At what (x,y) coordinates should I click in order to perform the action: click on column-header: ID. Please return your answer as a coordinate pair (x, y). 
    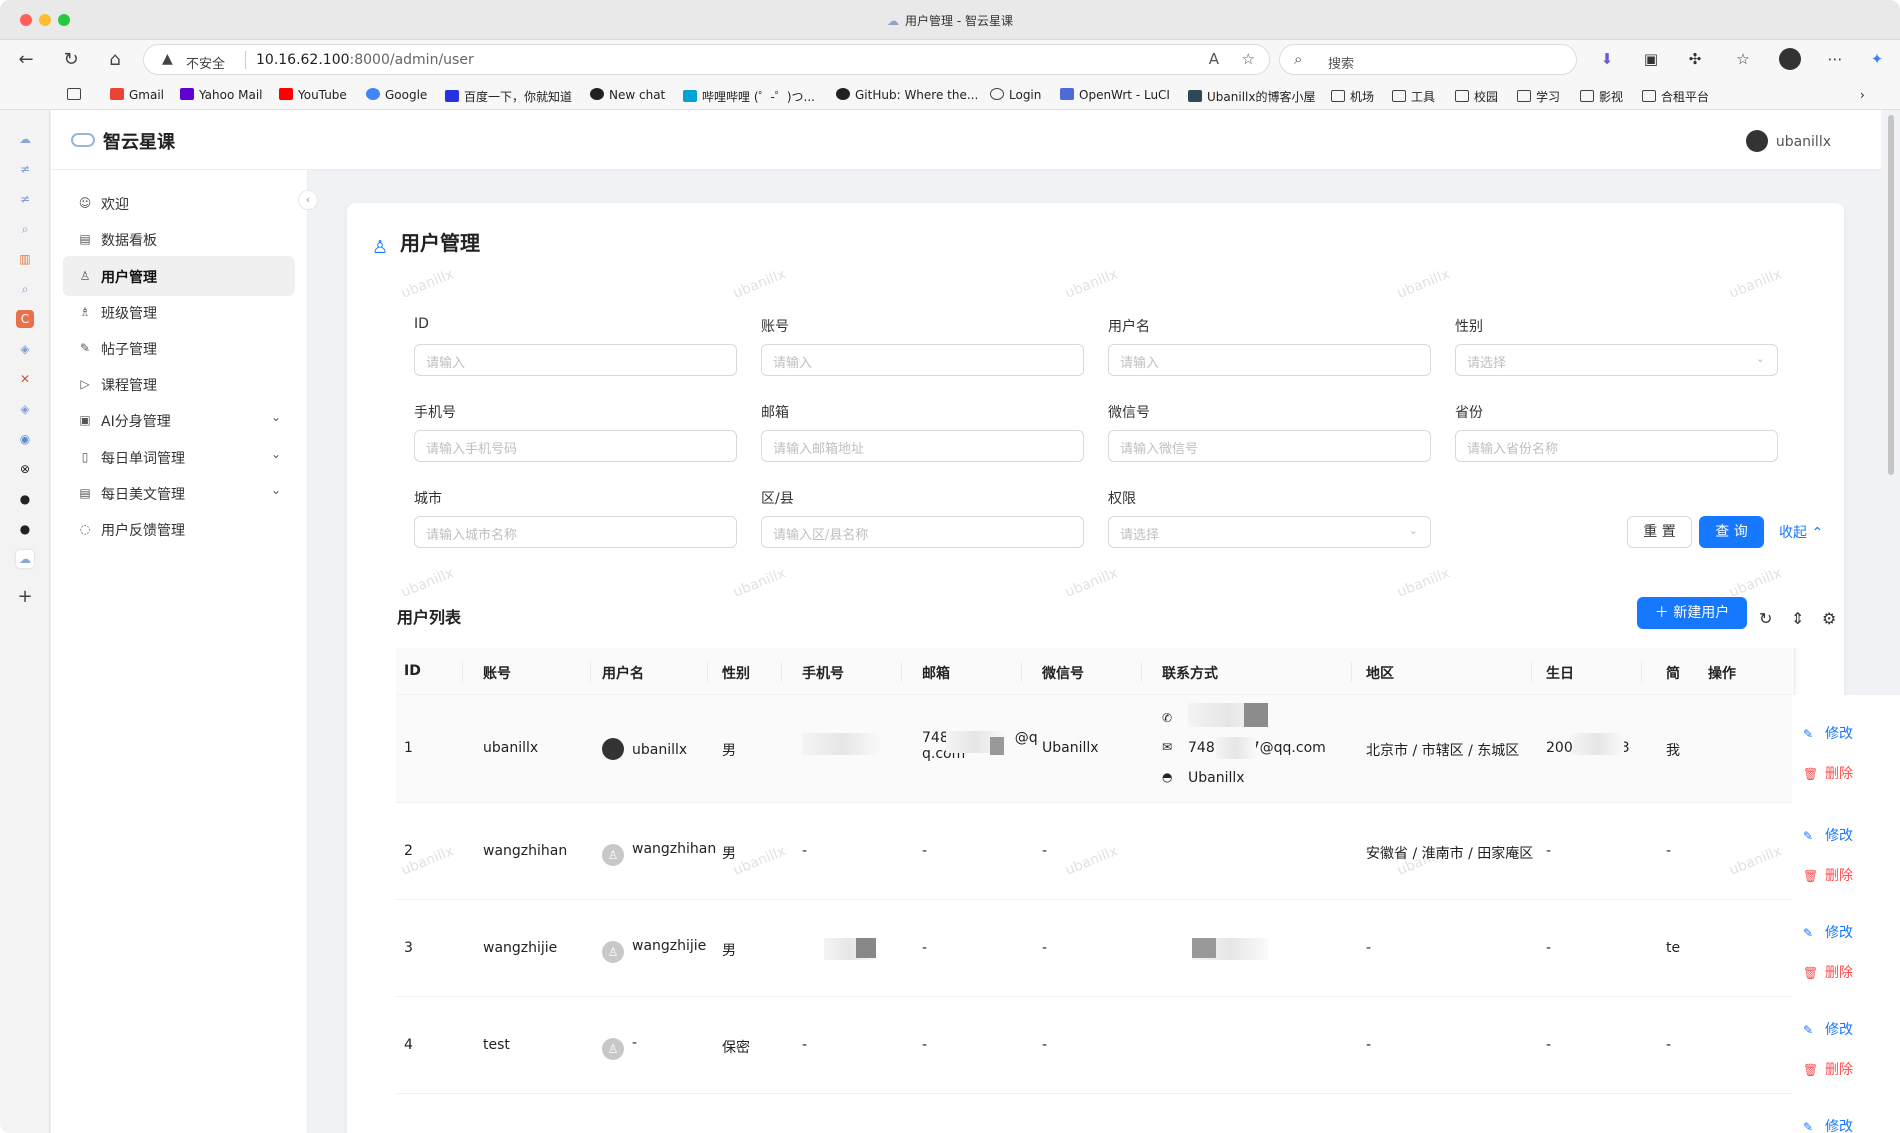
    Looking at the image, I should click on (412, 671).